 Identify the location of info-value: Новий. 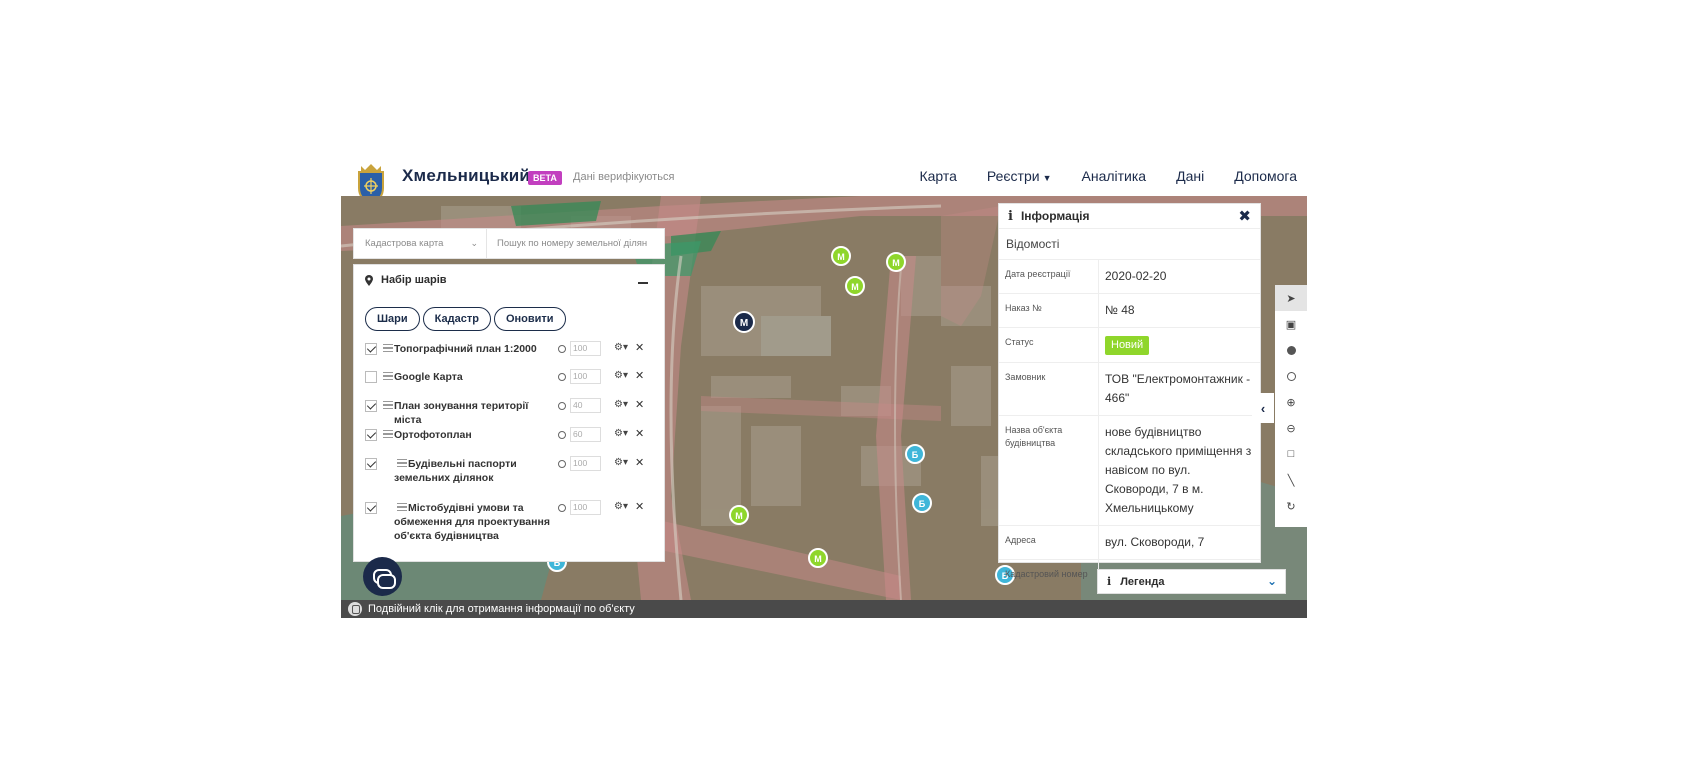
(1179, 345).